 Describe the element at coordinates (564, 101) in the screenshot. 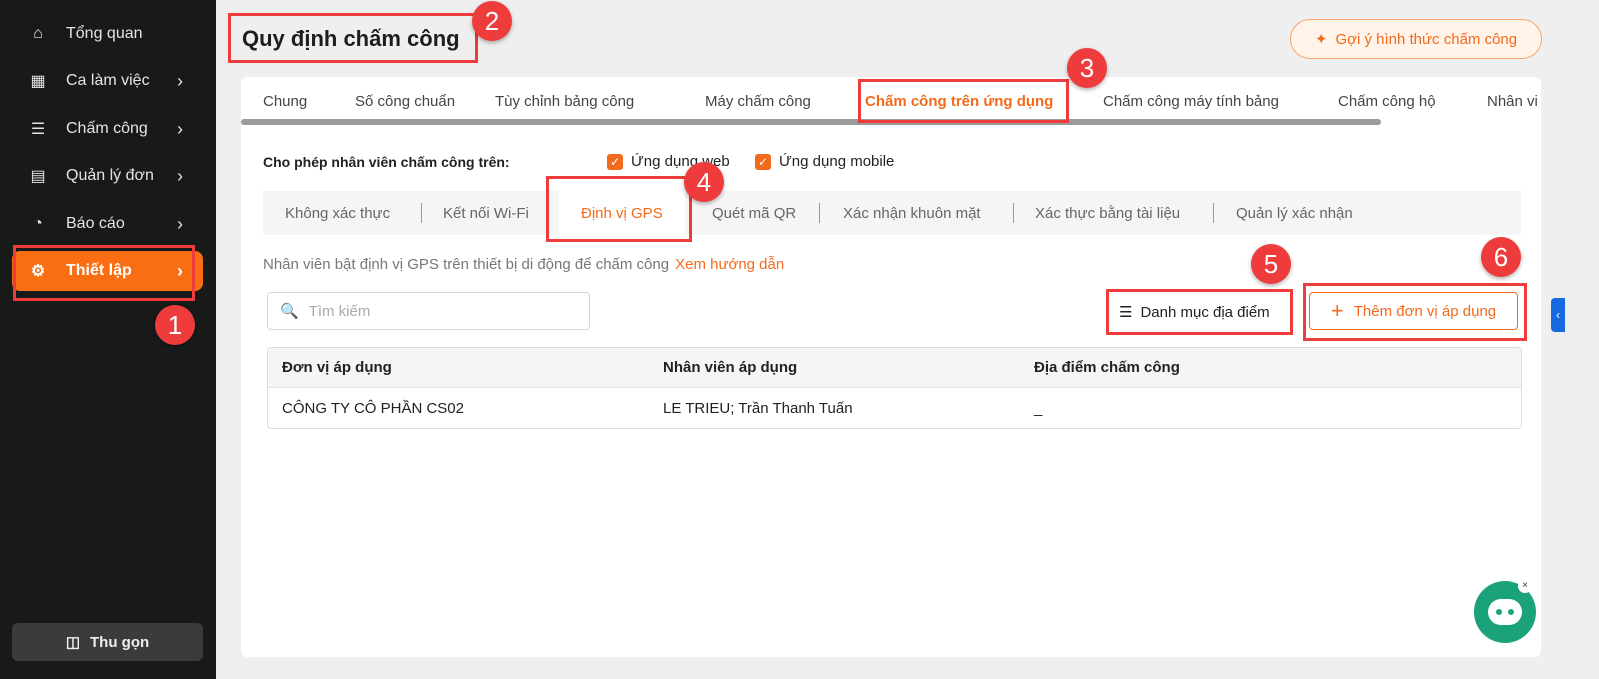

I see `tab-custom-timesheet: Tùy chỉnh bảng công` at that location.